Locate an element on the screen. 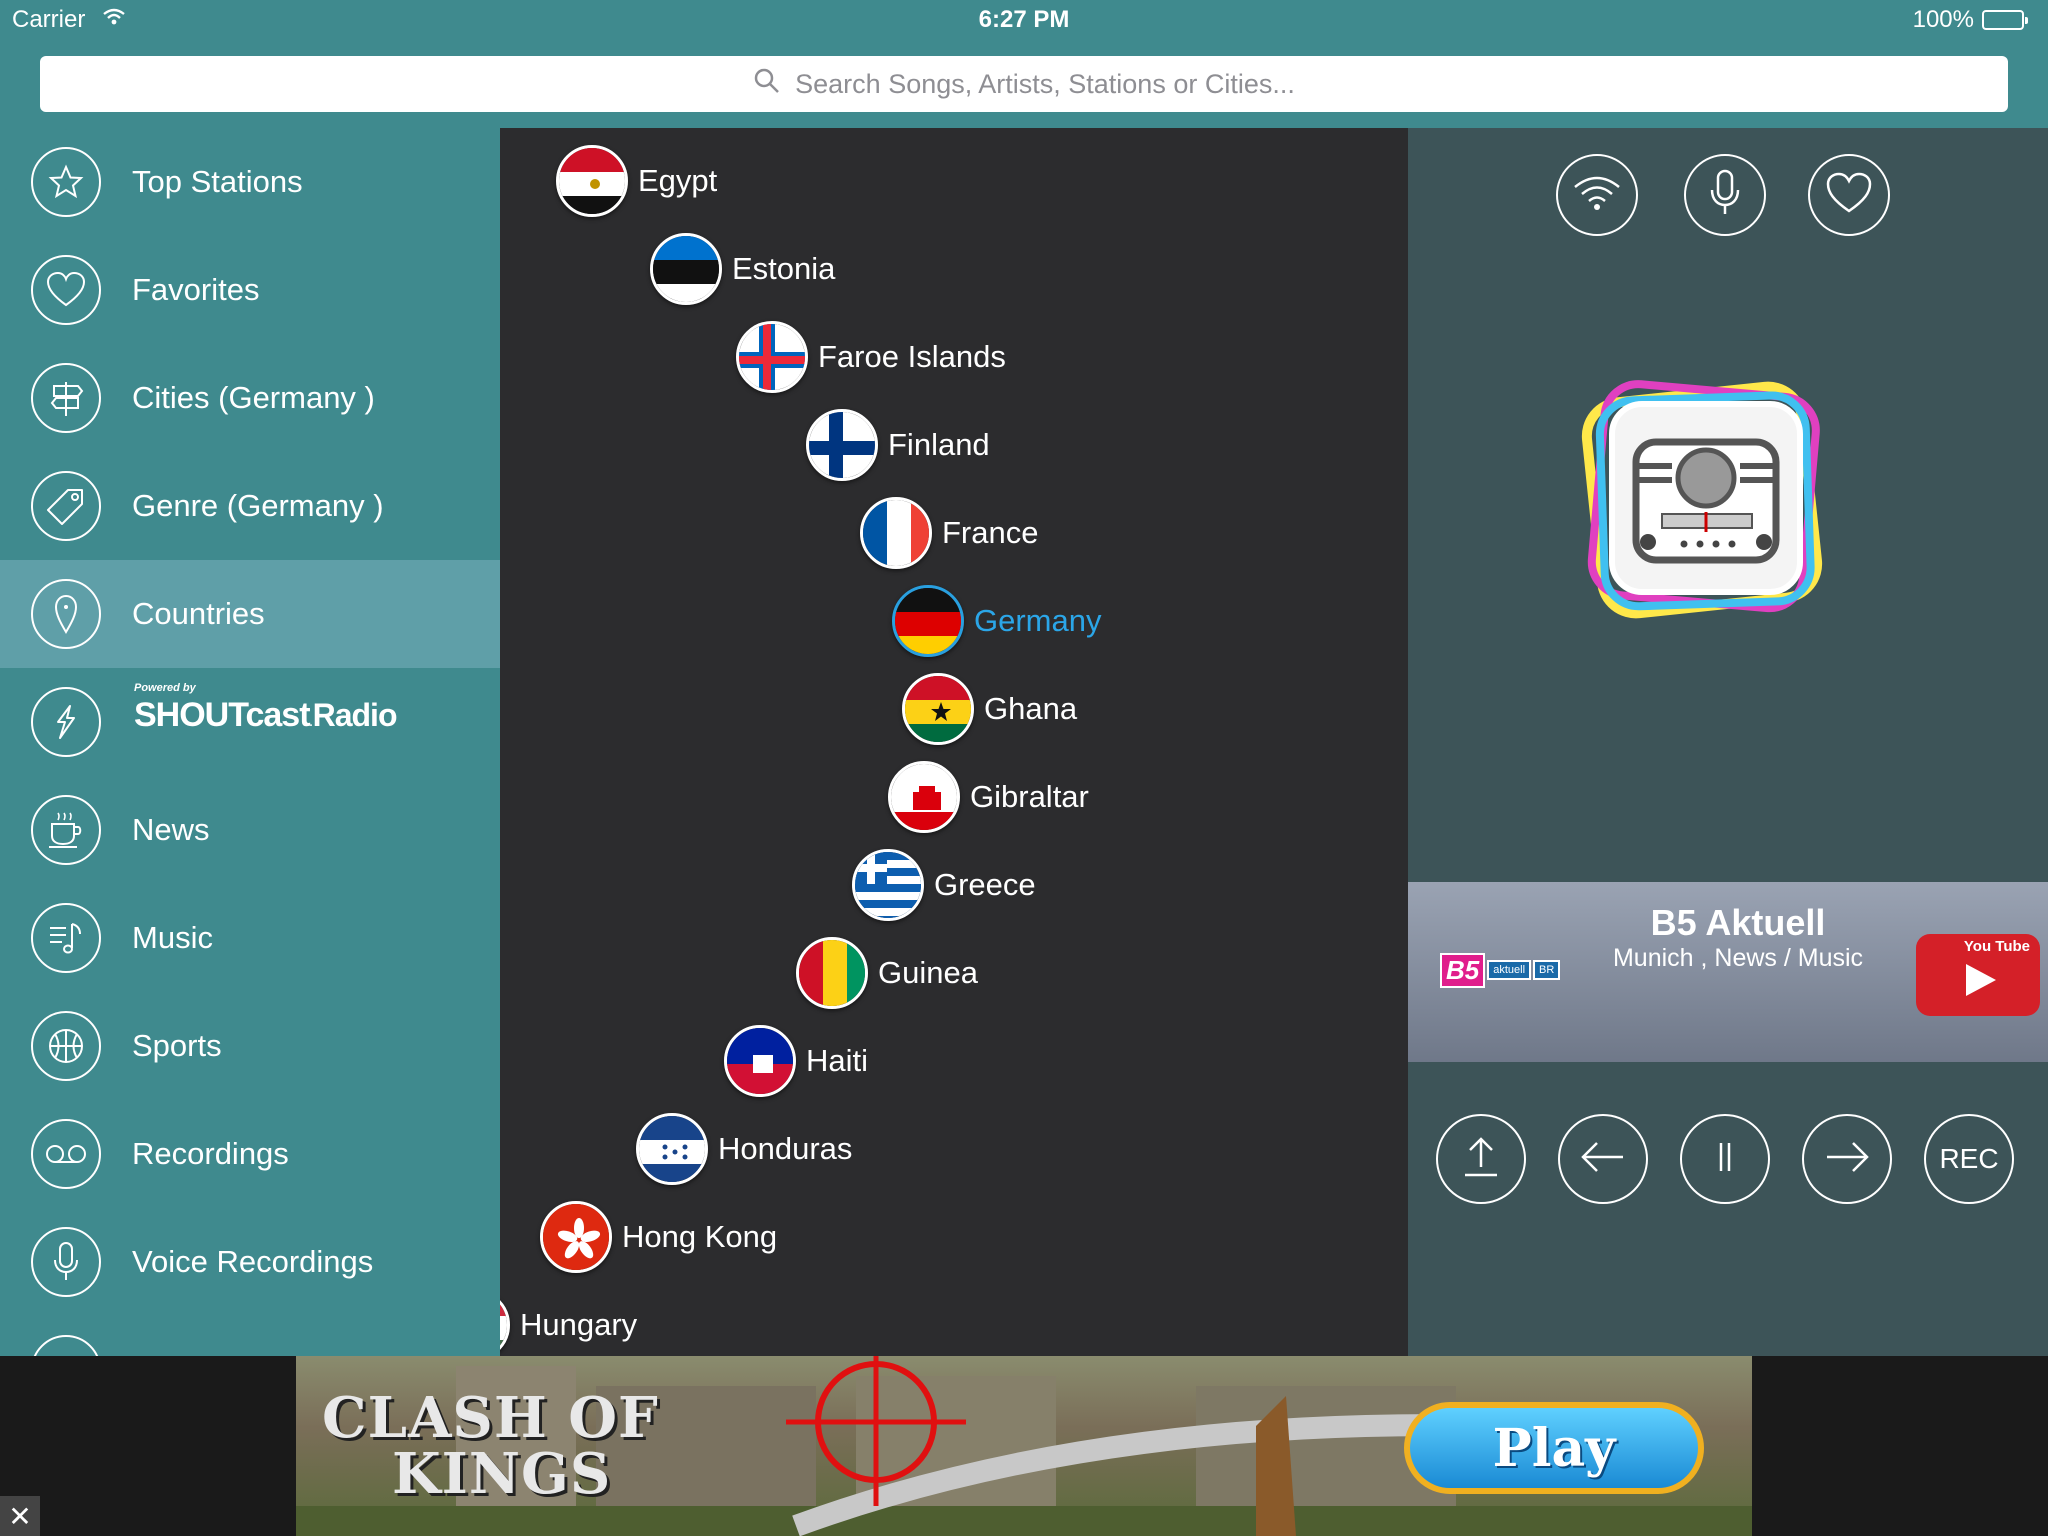  sidebar-item-recordings: Recordings is located at coordinates (250, 1154).